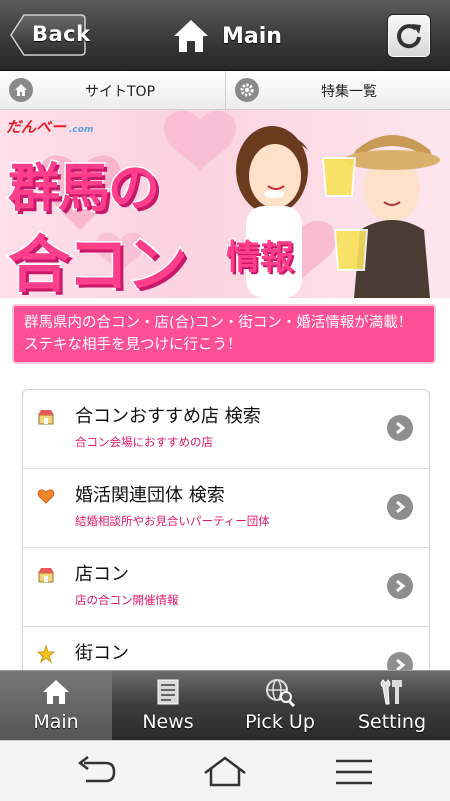  Describe the element at coordinates (97, 263) in the screenshot. I see `banner-title-line2: 合コン` at that location.